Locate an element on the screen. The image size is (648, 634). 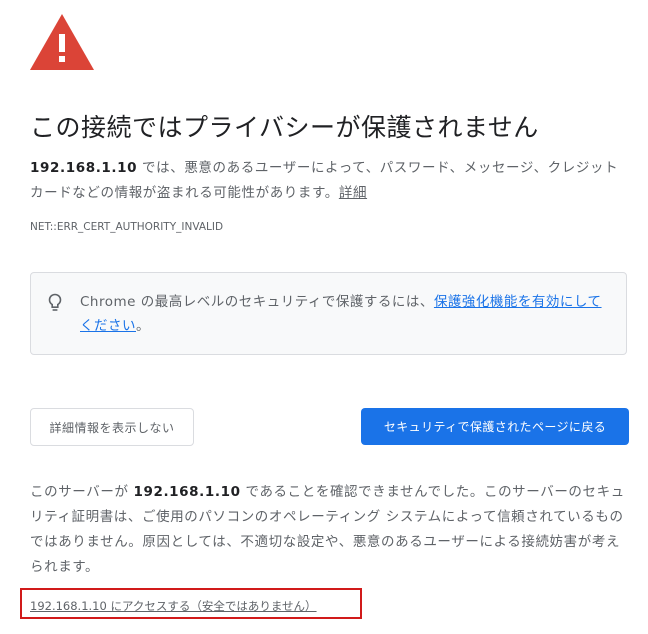
hide-details-button: 詳細情報を表示しない is located at coordinates (112, 427).